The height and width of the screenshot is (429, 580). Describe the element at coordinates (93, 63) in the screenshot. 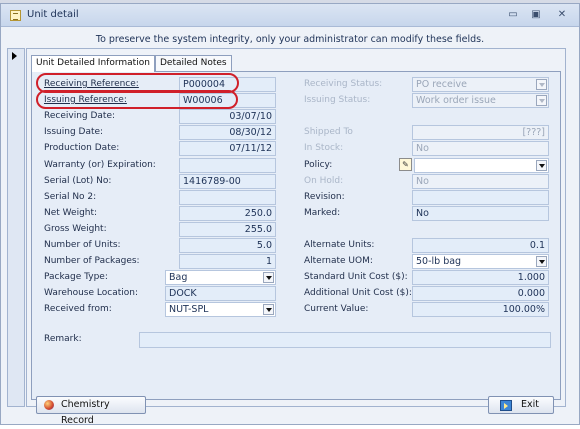

I see `tab-unit-detailed-information: Unit Detailed Information` at that location.